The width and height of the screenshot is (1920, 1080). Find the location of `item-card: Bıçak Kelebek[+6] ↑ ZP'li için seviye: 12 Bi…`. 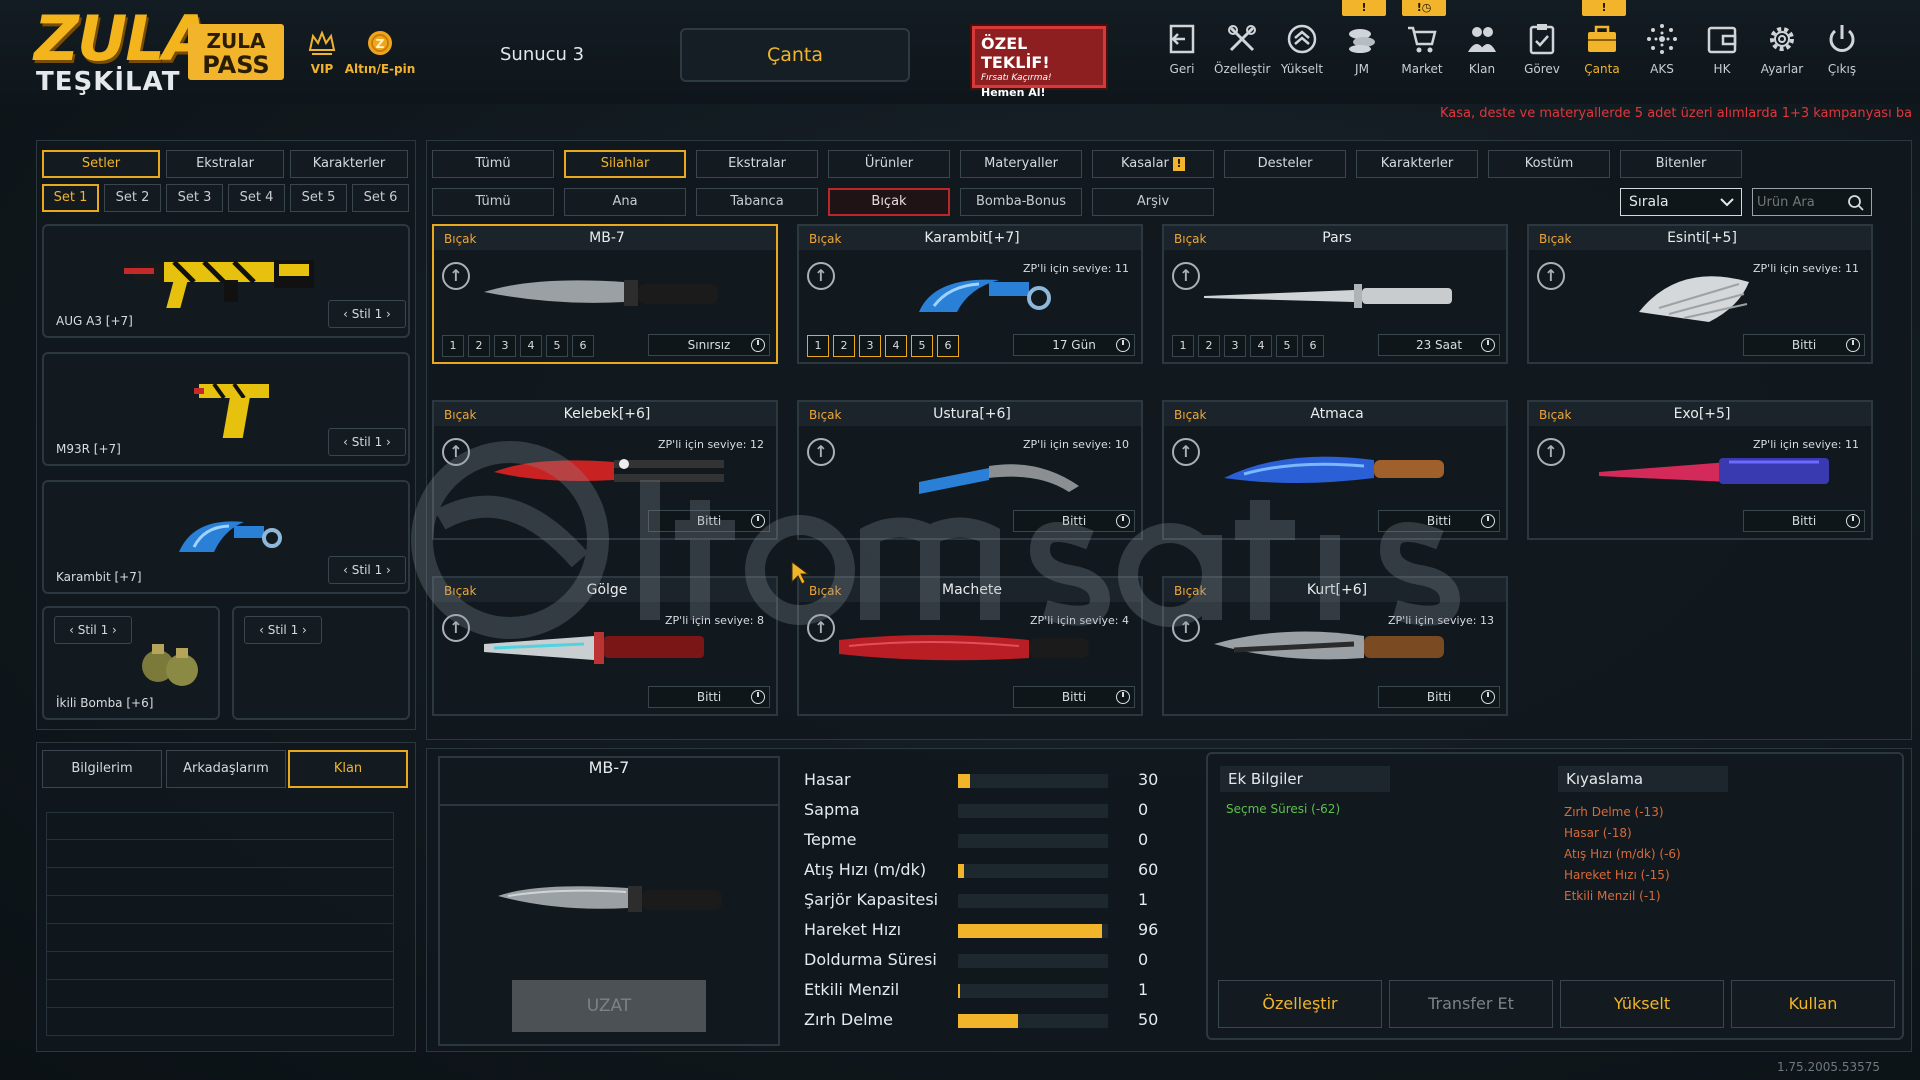

item-card: Bıçak Kelebek[+6] ↑ ZP'li için seviye: 12 Bi… is located at coordinates (605, 470).